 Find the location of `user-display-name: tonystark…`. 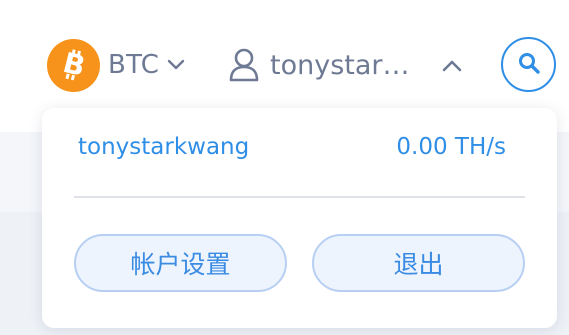

user-display-name: tonystark… is located at coordinates (345, 65).